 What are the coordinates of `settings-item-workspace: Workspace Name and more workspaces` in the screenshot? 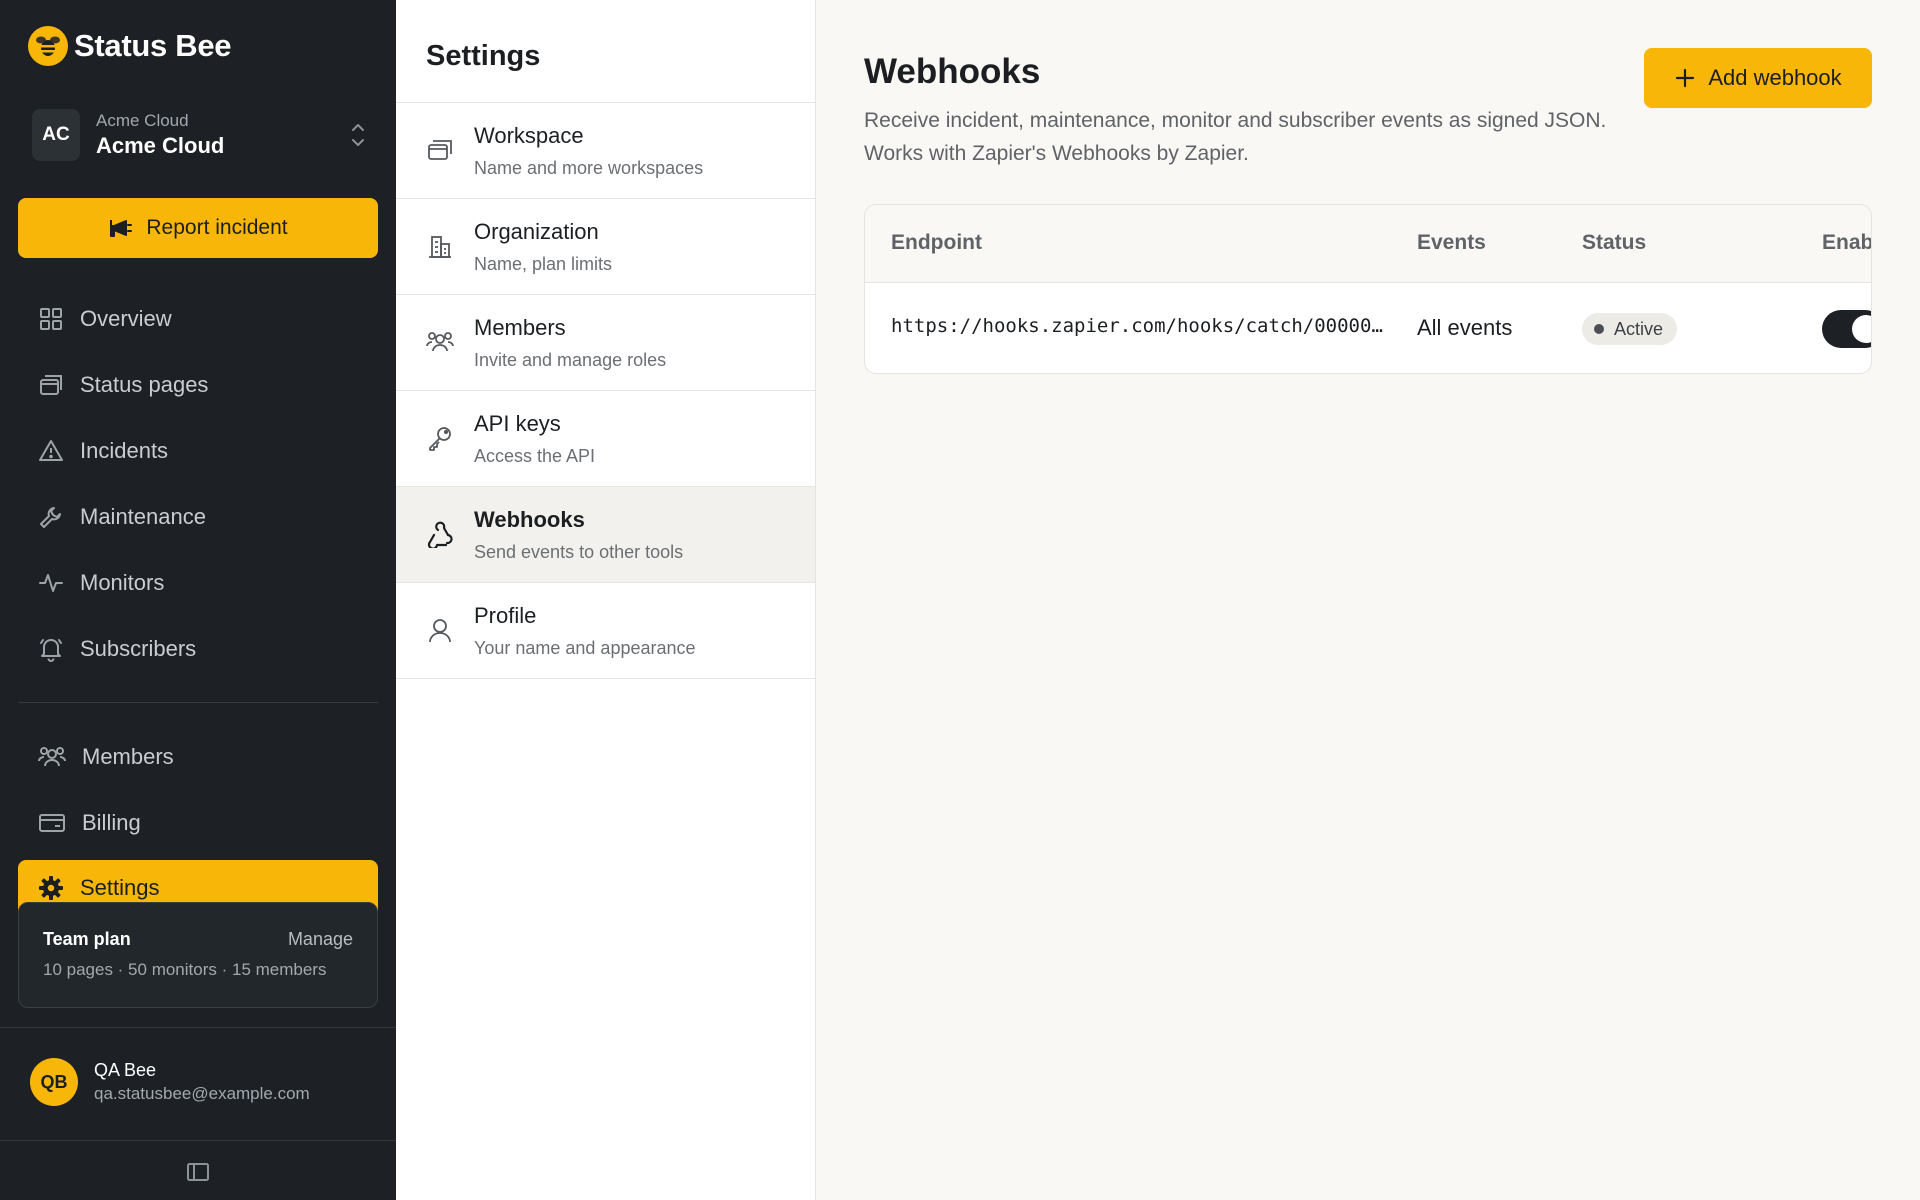 It's located at (605, 151).